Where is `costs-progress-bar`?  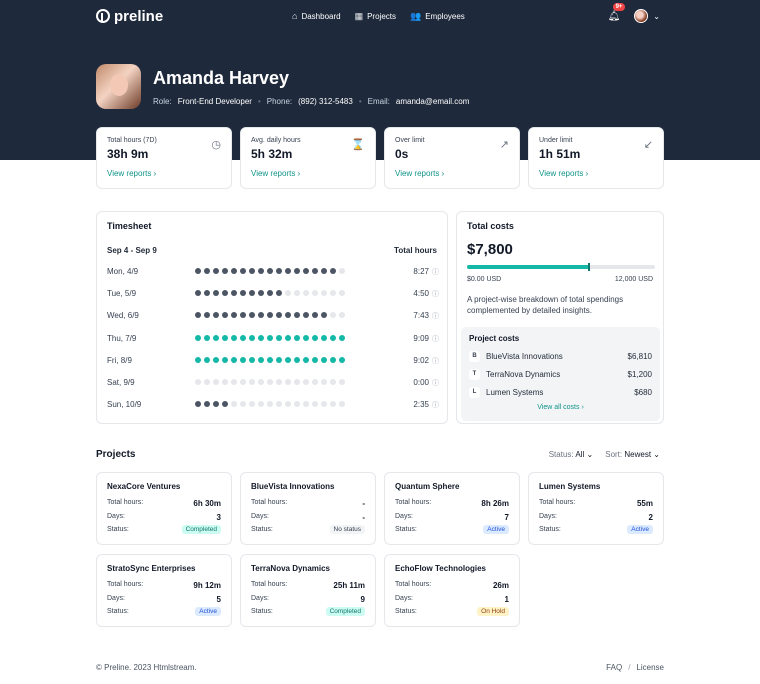
costs-progress-bar is located at coordinates (561, 267).